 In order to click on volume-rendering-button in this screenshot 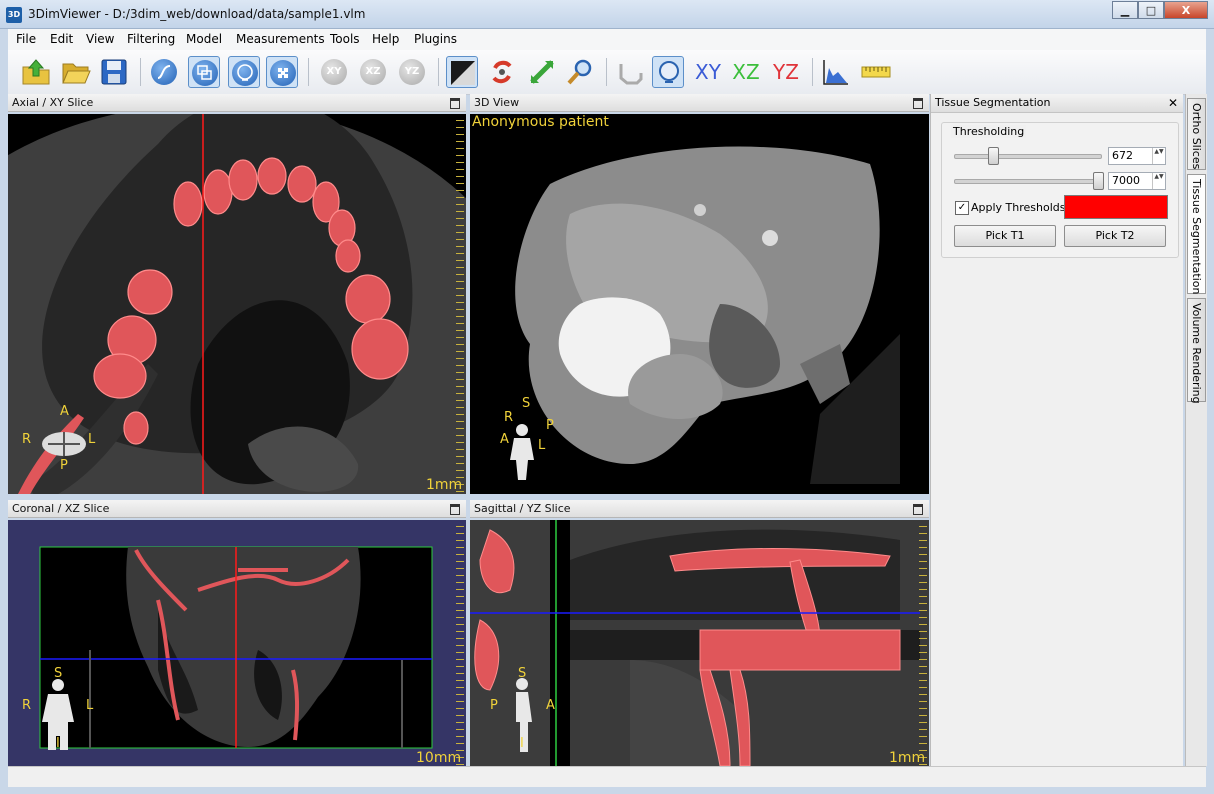, I will do `click(282, 72)`.